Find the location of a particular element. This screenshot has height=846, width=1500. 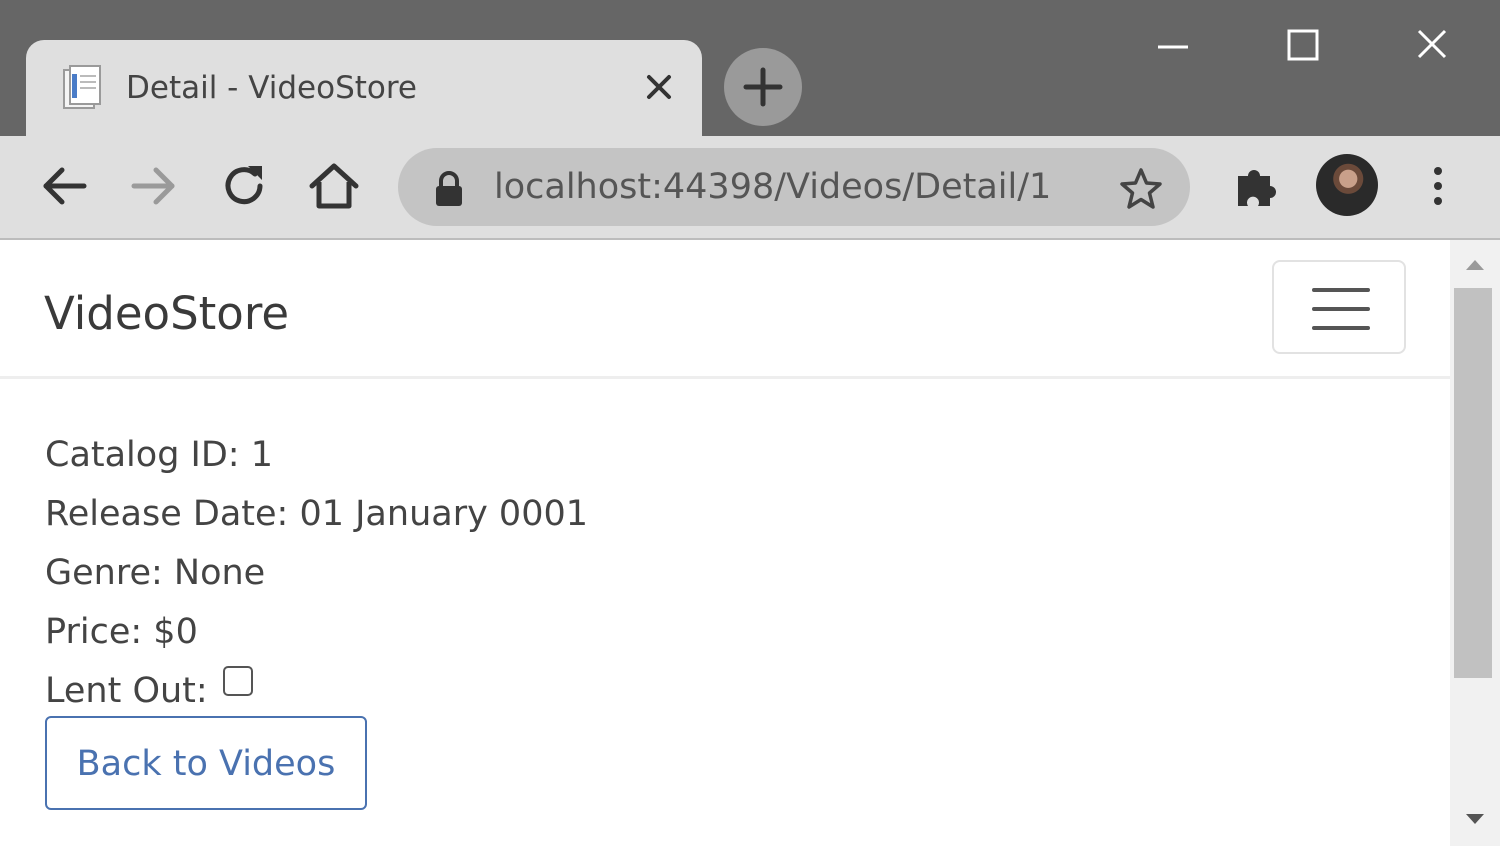

reload-icon is located at coordinates (244, 186).